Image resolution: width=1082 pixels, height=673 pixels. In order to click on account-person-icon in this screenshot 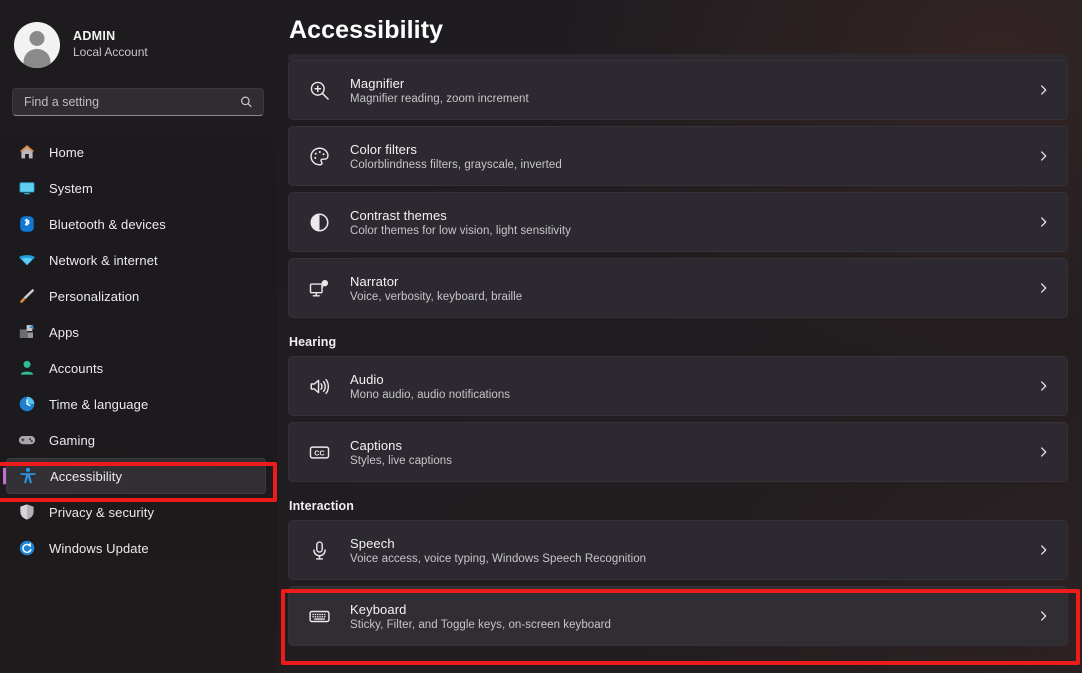, I will do `click(27, 368)`.